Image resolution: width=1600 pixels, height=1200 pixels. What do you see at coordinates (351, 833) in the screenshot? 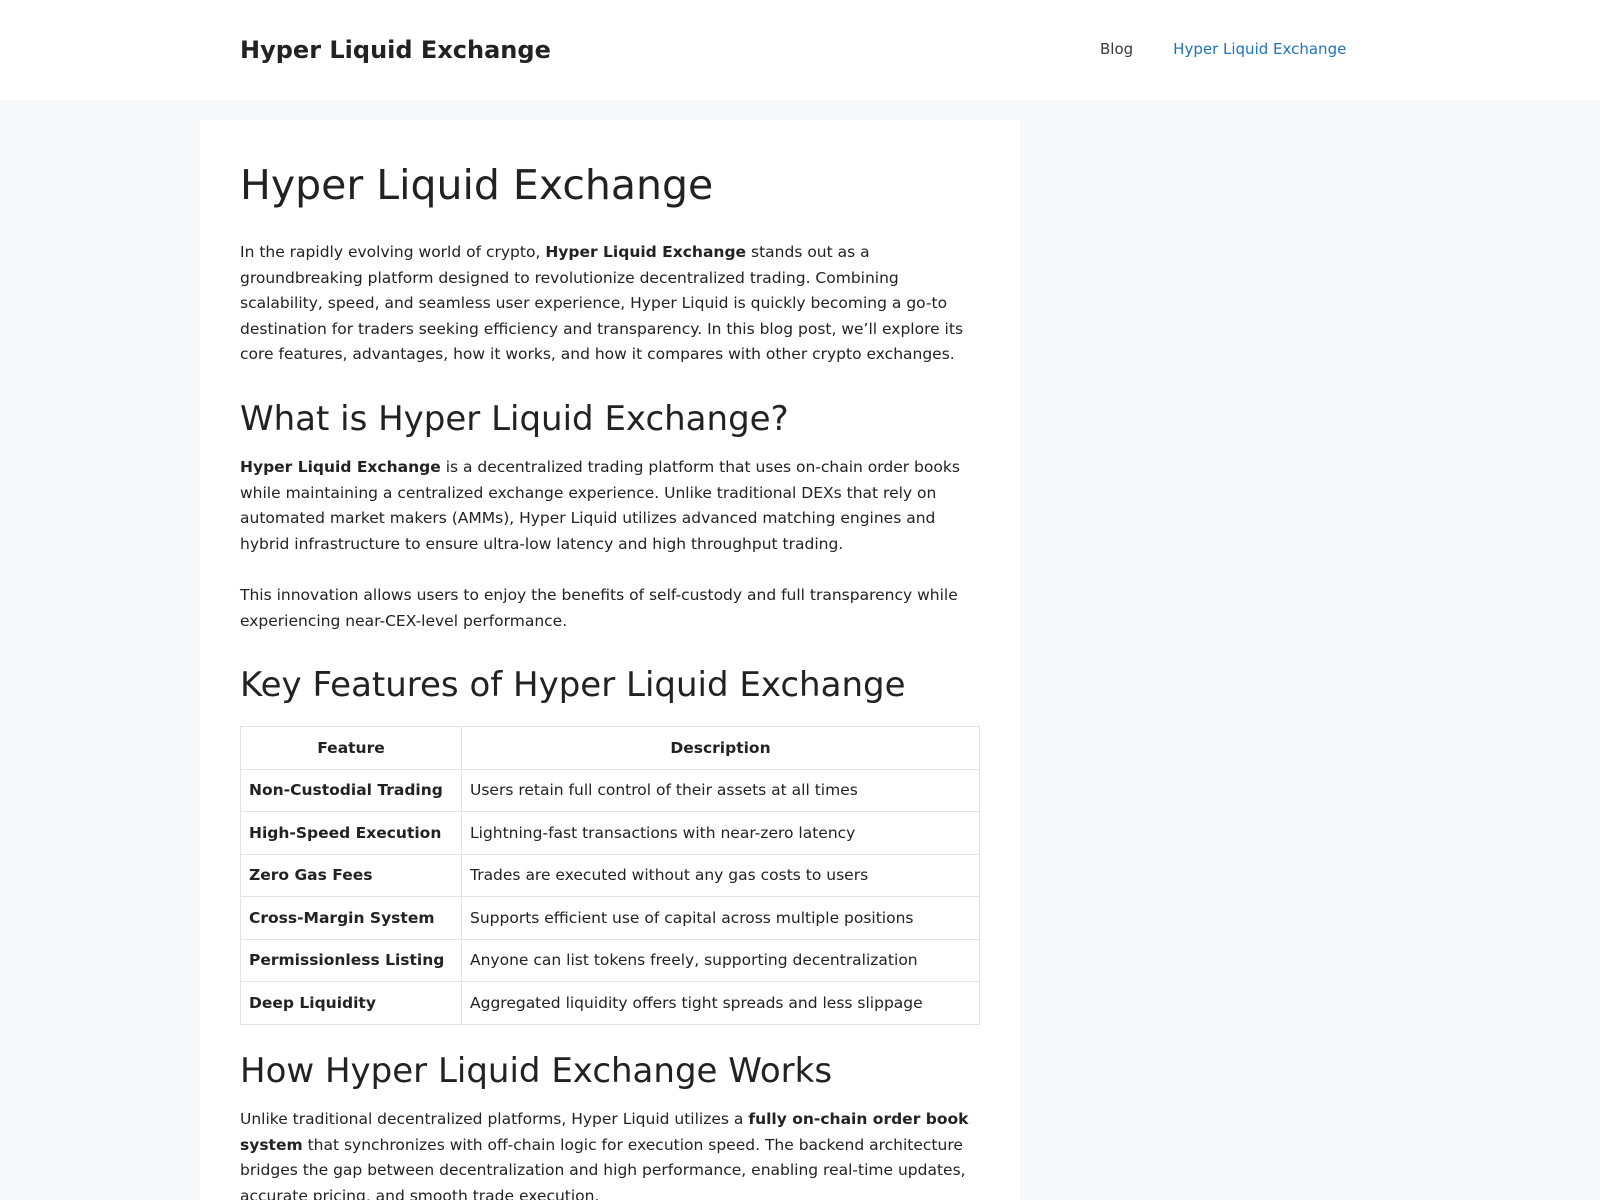
I see `feature-cell: High-Speed Execution` at bounding box center [351, 833].